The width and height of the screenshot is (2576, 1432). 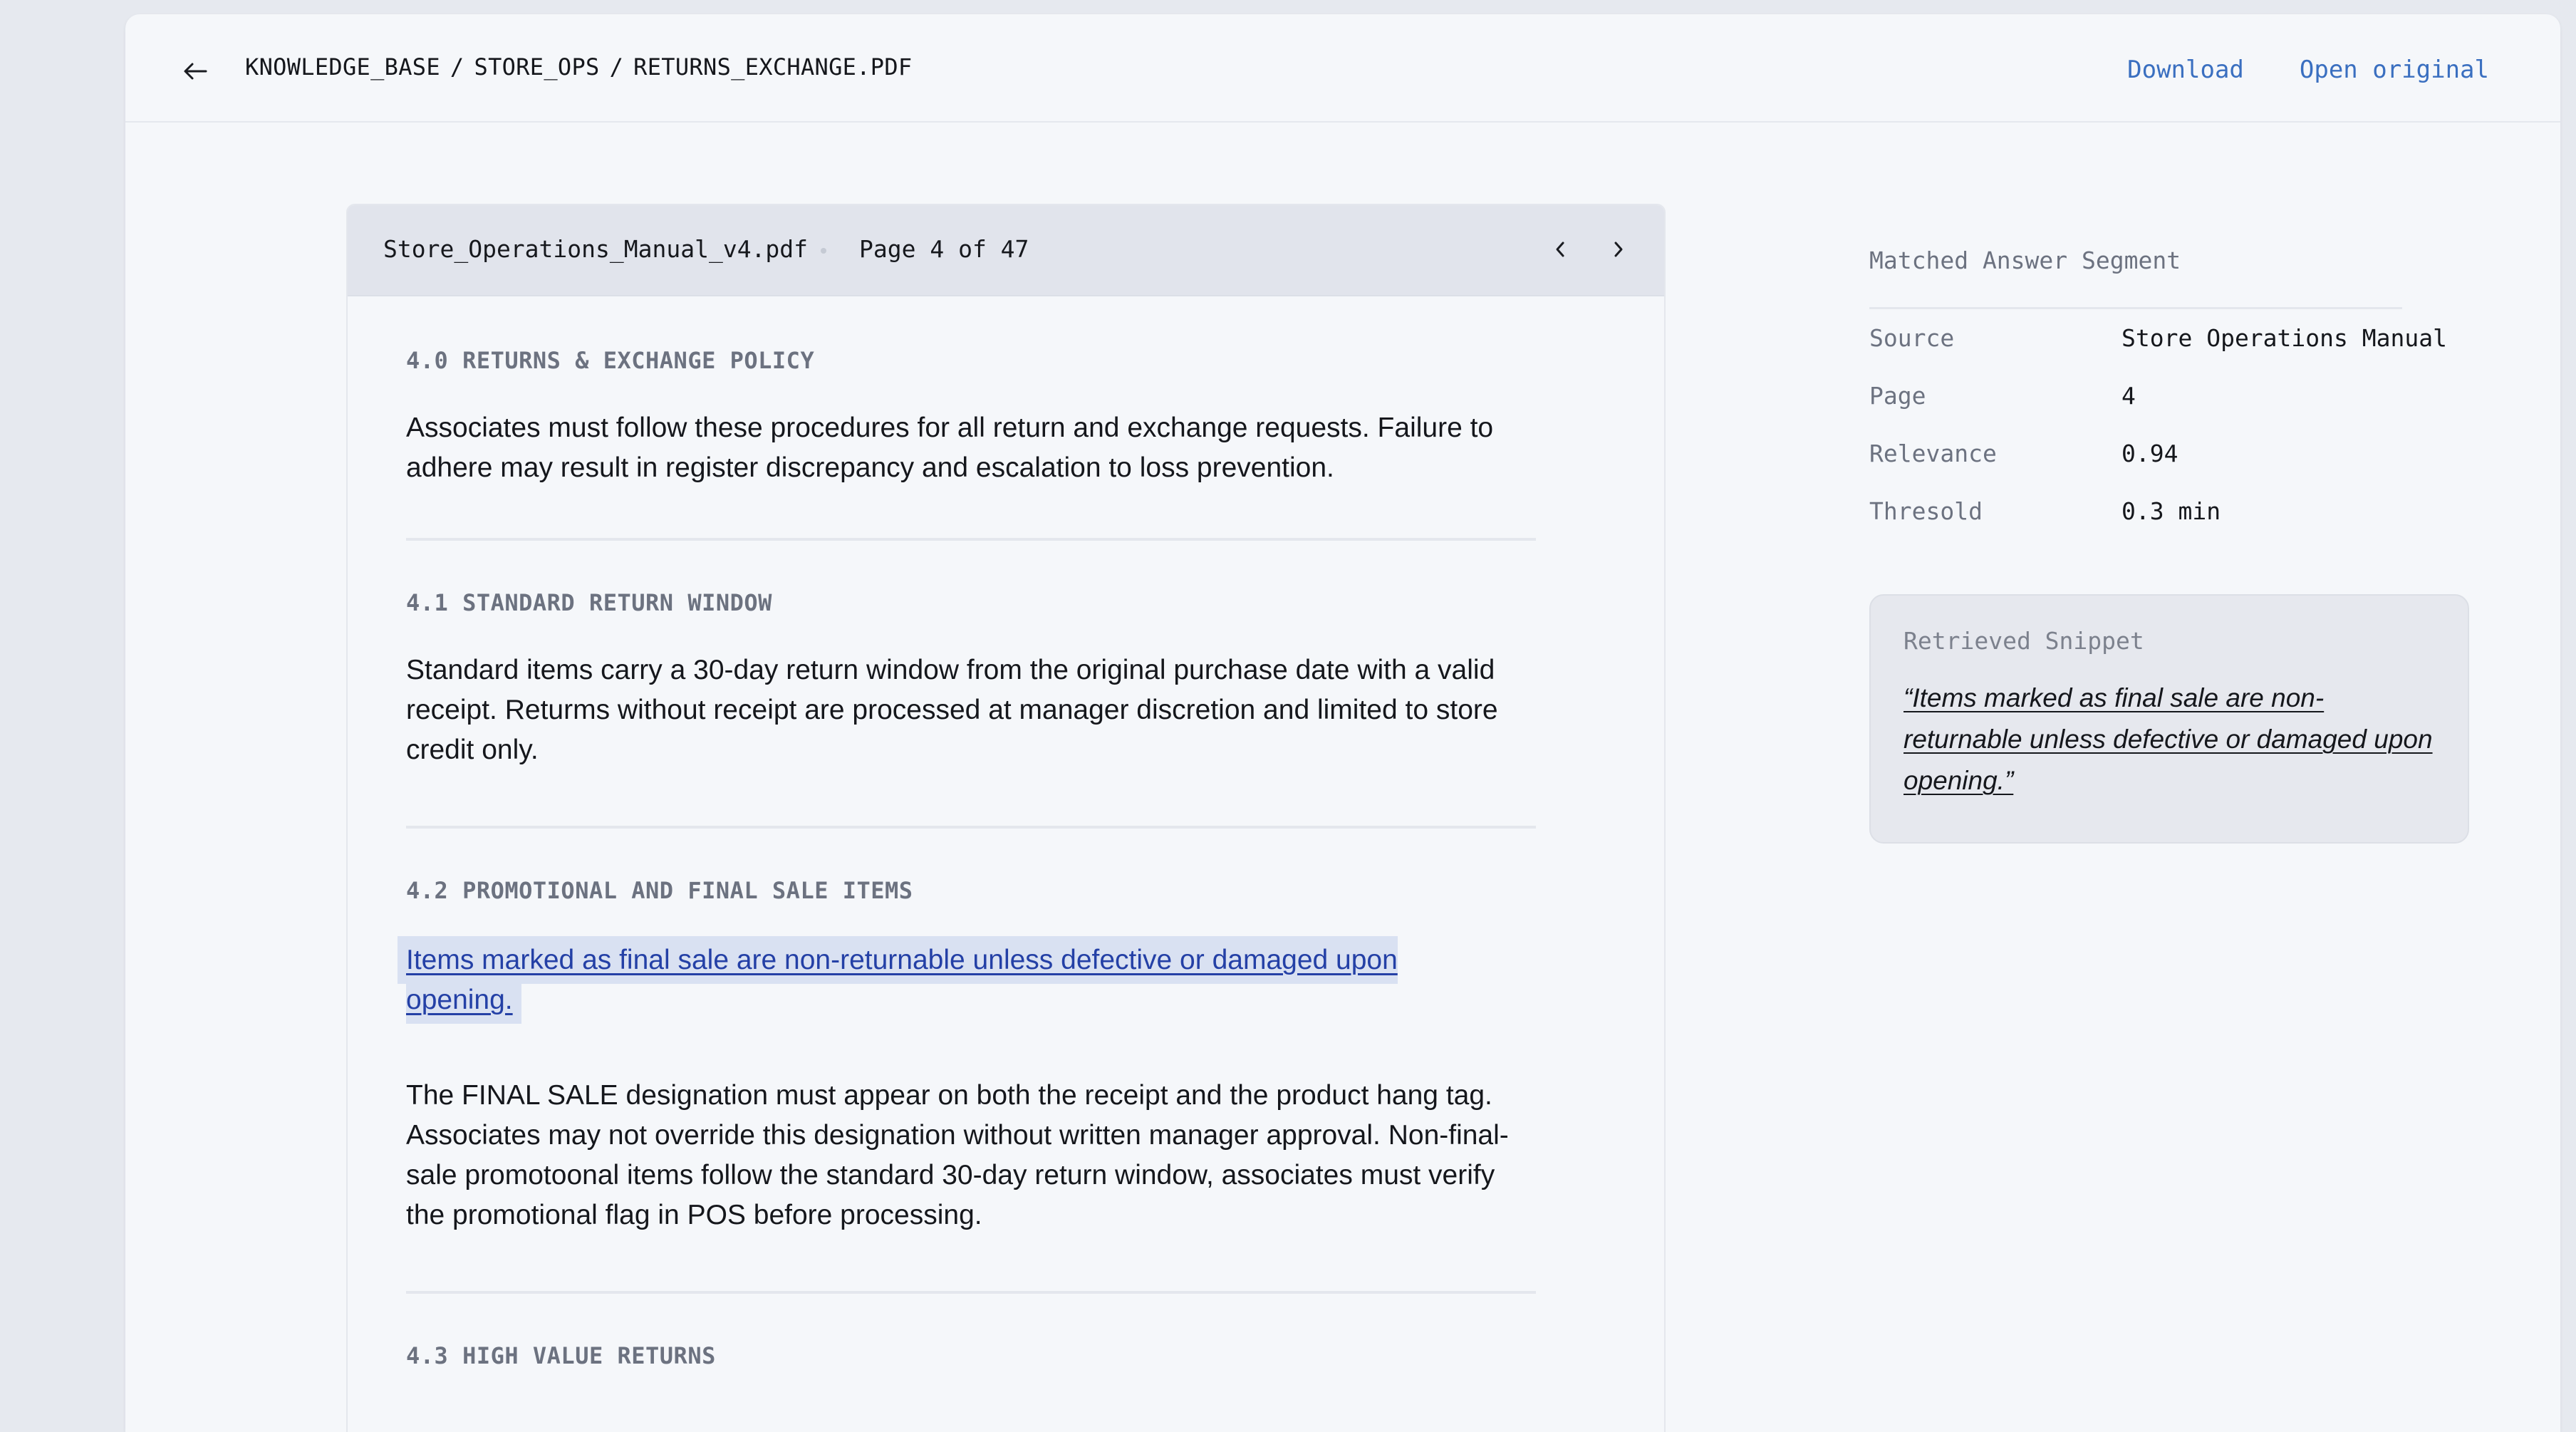 What do you see at coordinates (561, 1355) in the screenshot?
I see `section-heading-4-3: 4.3 HIGH VALUE RETURNS` at bounding box center [561, 1355].